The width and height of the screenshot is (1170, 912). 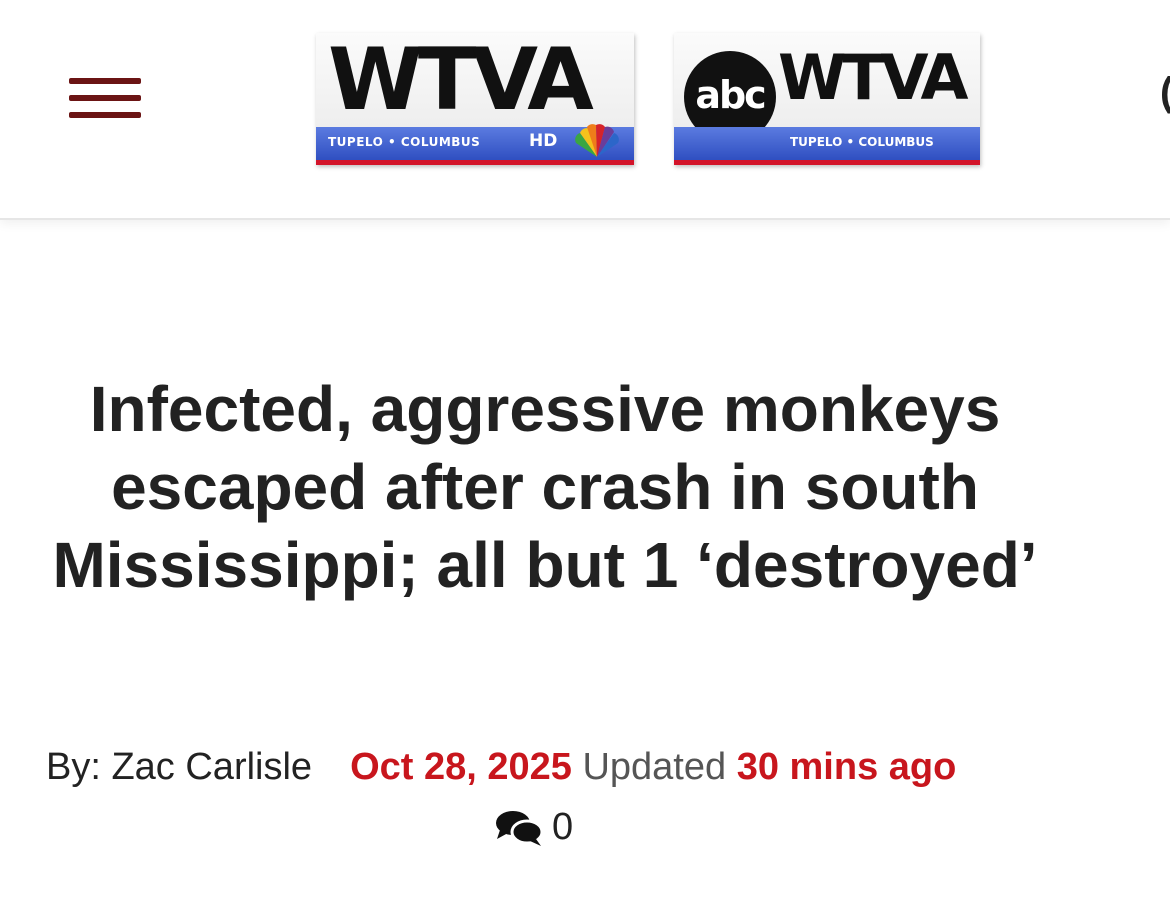 What do you see at coordinates (520, 828) in the screenshot?
I see `comments-icon` at bounding box center [520, 828].